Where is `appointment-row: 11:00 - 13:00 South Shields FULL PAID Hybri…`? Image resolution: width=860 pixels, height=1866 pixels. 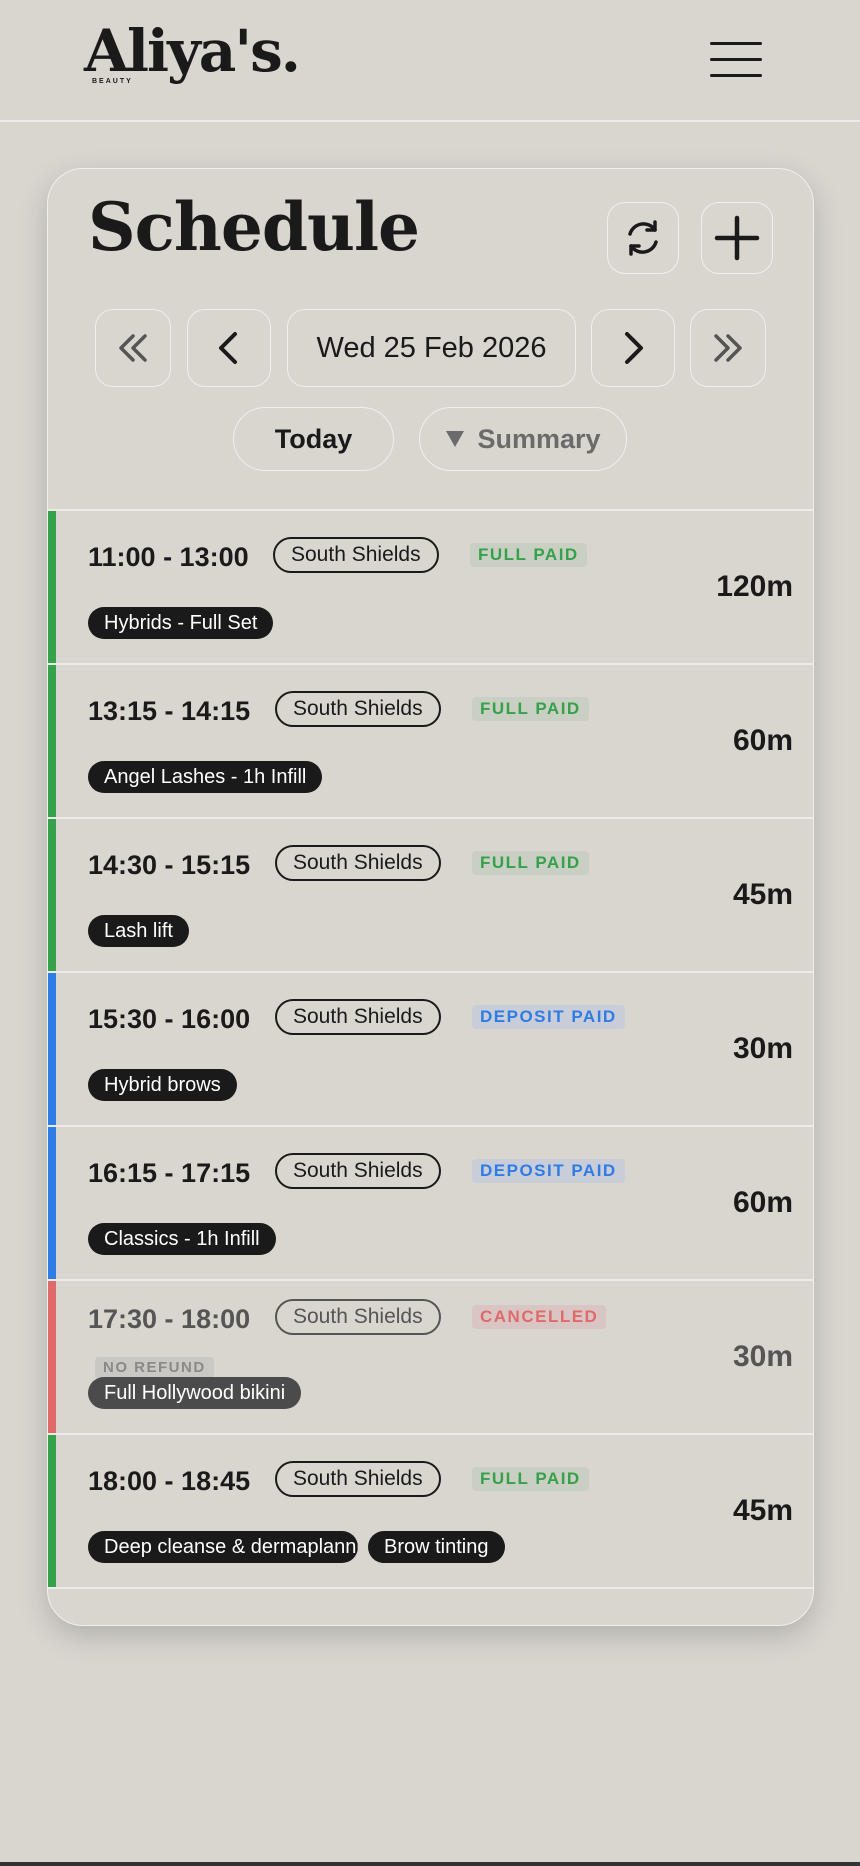 appointment-row: 11:00 - 13:00 South Shields FULL PAID Hybri… is located at coordinates (430, 588).